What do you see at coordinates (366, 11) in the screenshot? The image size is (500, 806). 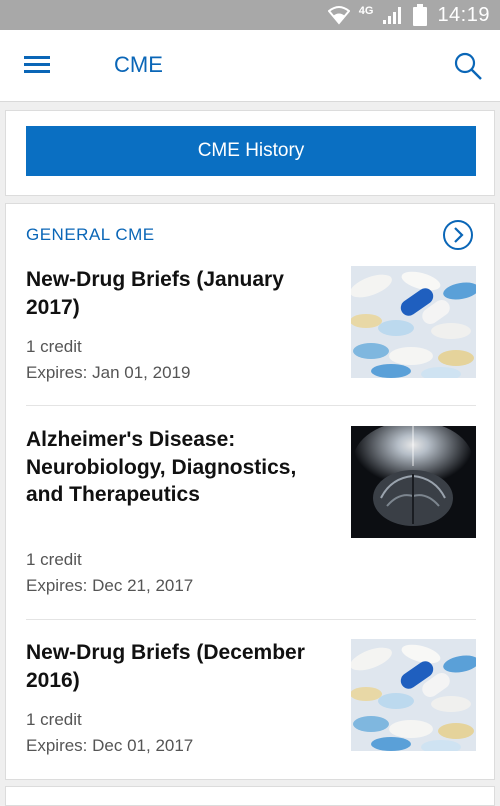 I see `network-type: 4G` at bounding box center [366, 11].